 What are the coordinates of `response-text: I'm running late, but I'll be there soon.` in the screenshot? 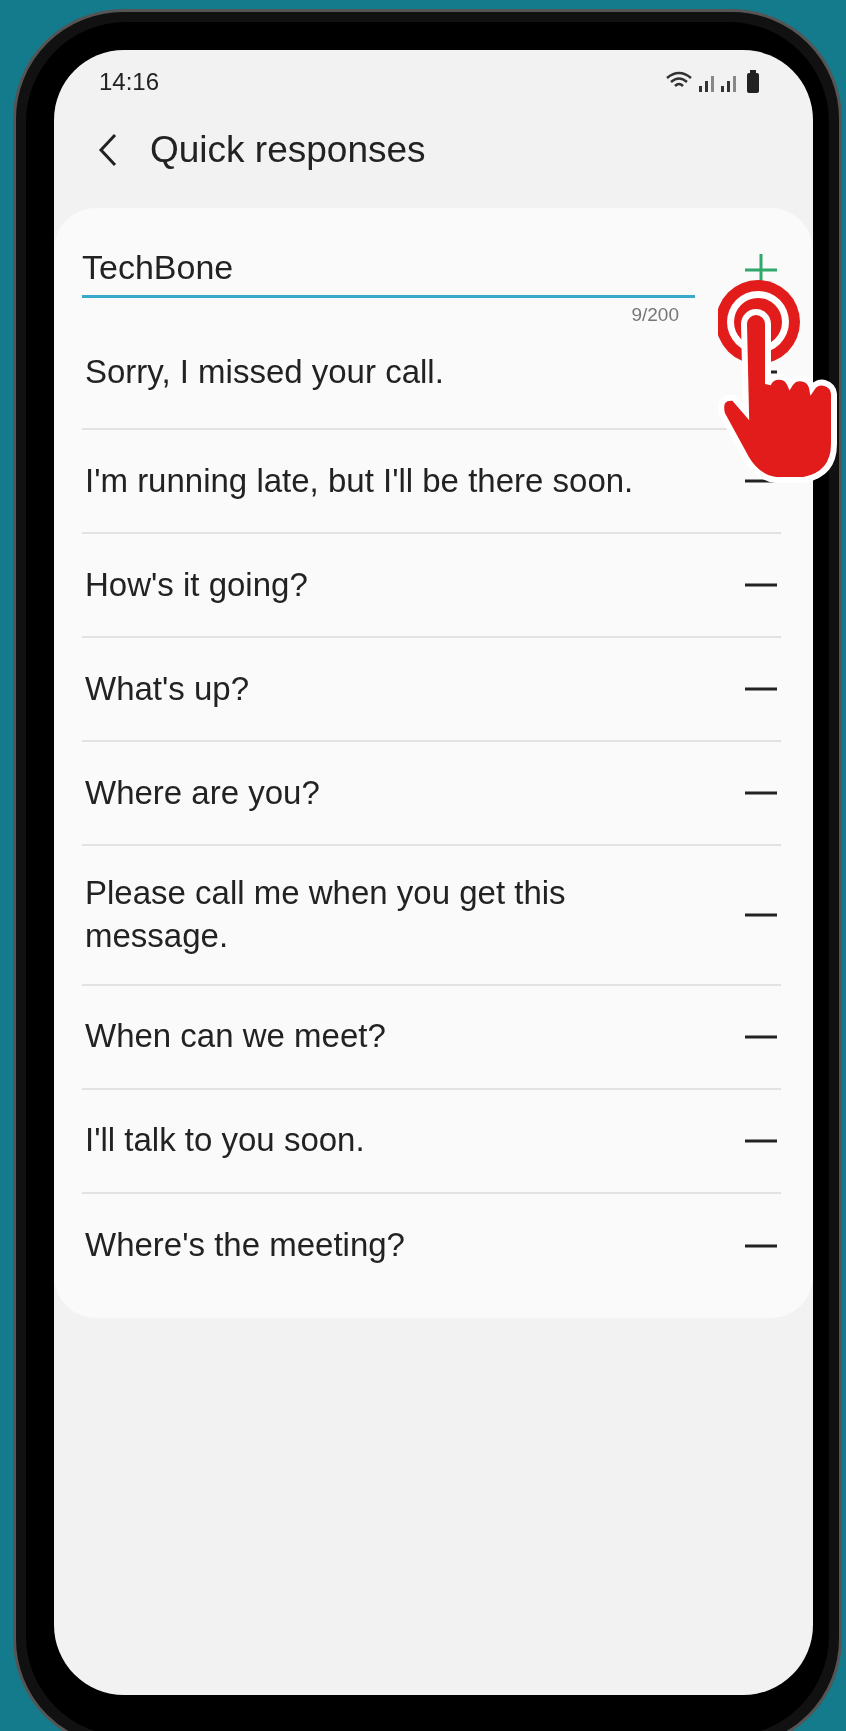 It's located at (359, 480).